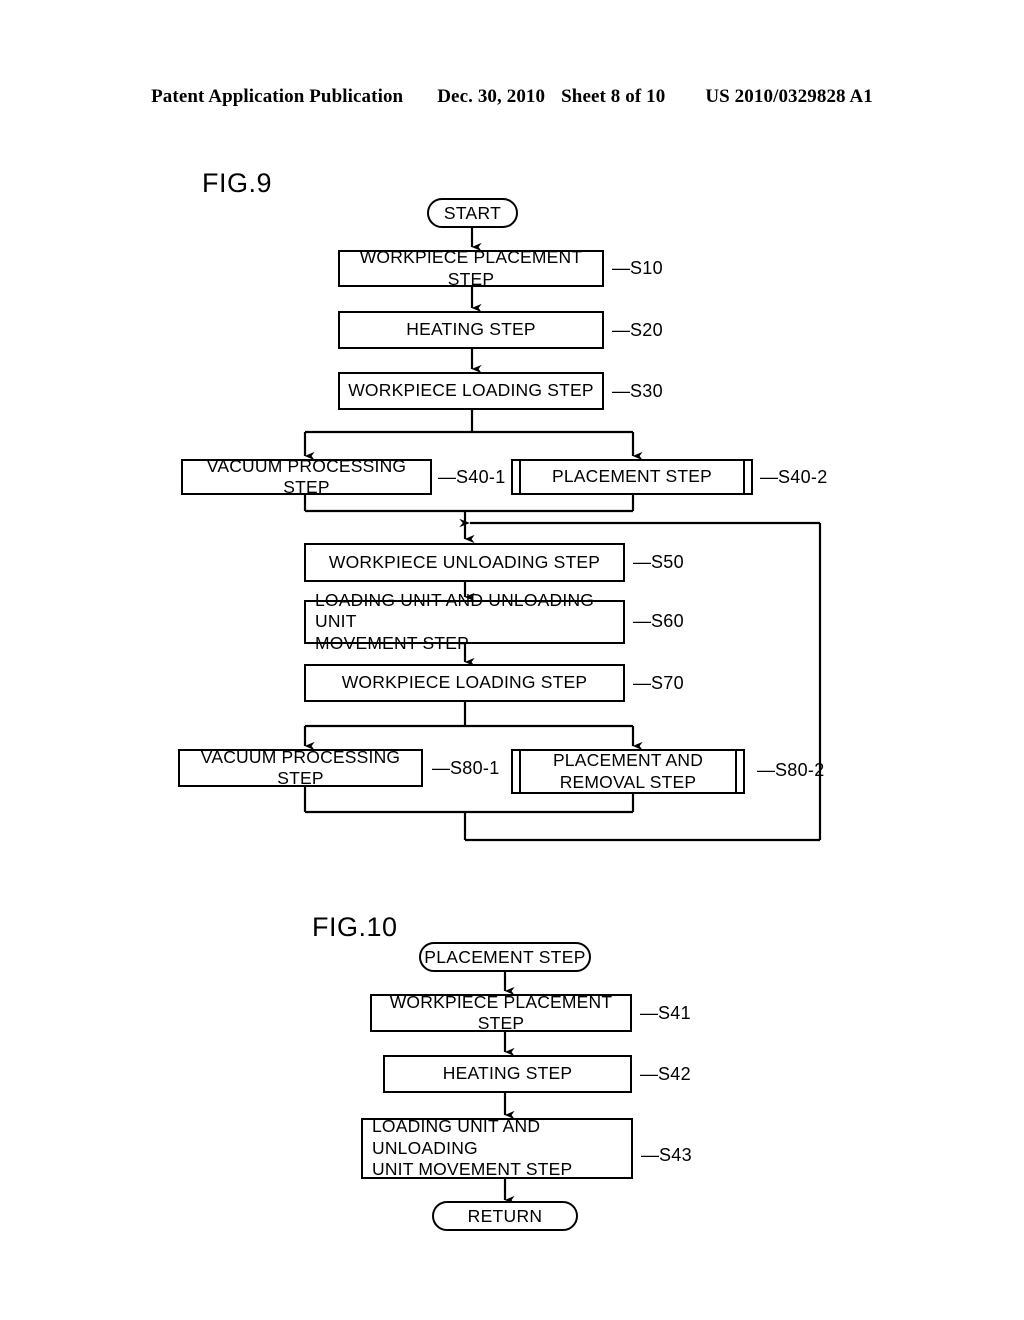 Image resolution: width=1024 pixels, height=1320 pixels. Describe the element at coordinates (658, 562) in the screenshot. I see `fig9-step-s50-ref: —S50` at that location.